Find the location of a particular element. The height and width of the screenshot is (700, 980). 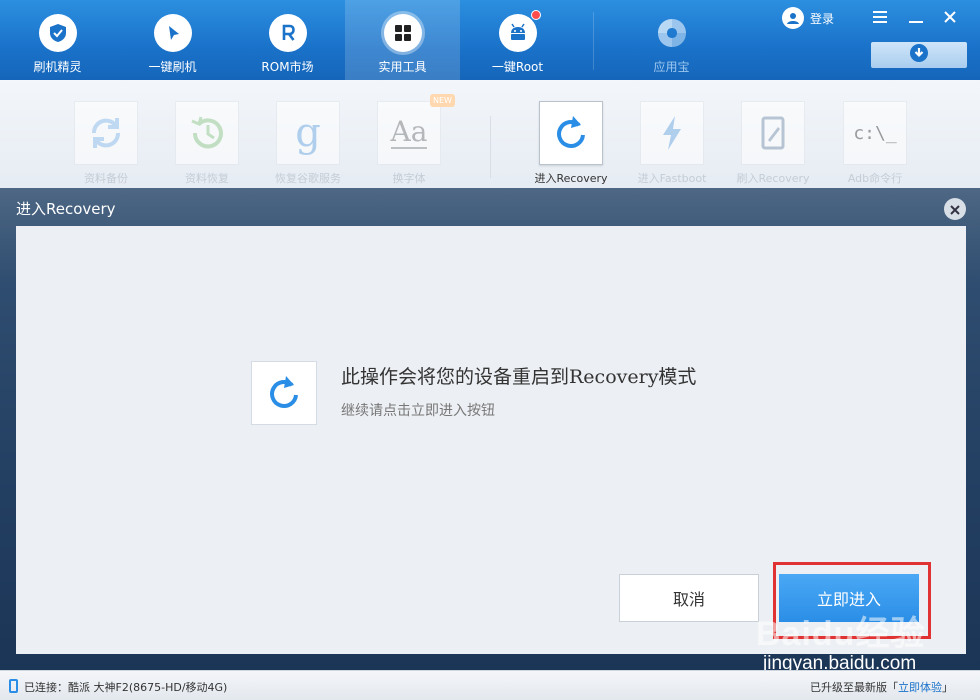

login-label: 登录 is located at coordinates (822, 18).